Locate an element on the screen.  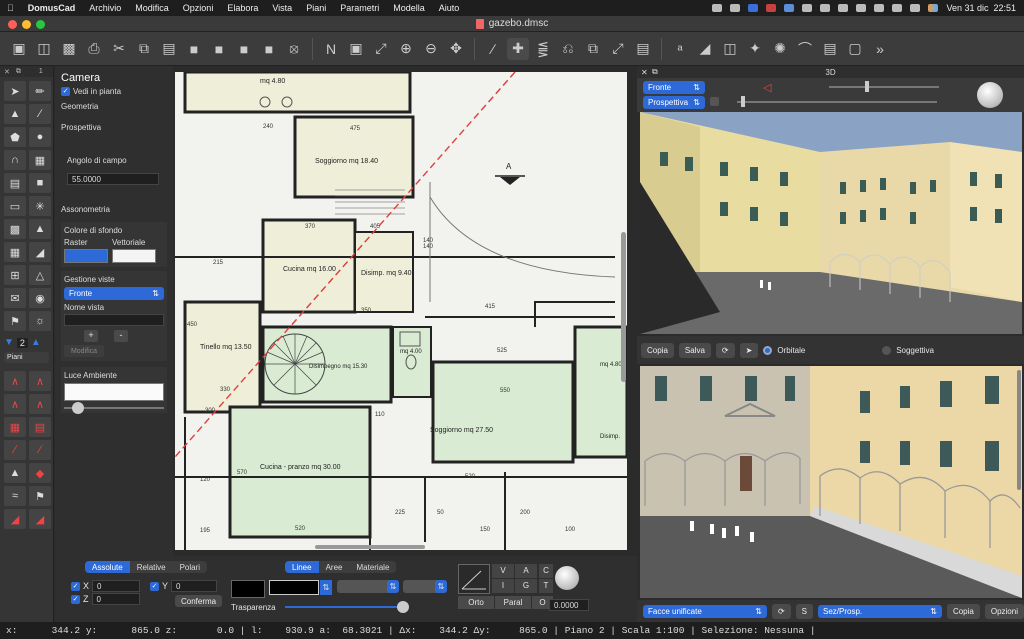
tab-linee: Linee is located at coordinates (302, 567).